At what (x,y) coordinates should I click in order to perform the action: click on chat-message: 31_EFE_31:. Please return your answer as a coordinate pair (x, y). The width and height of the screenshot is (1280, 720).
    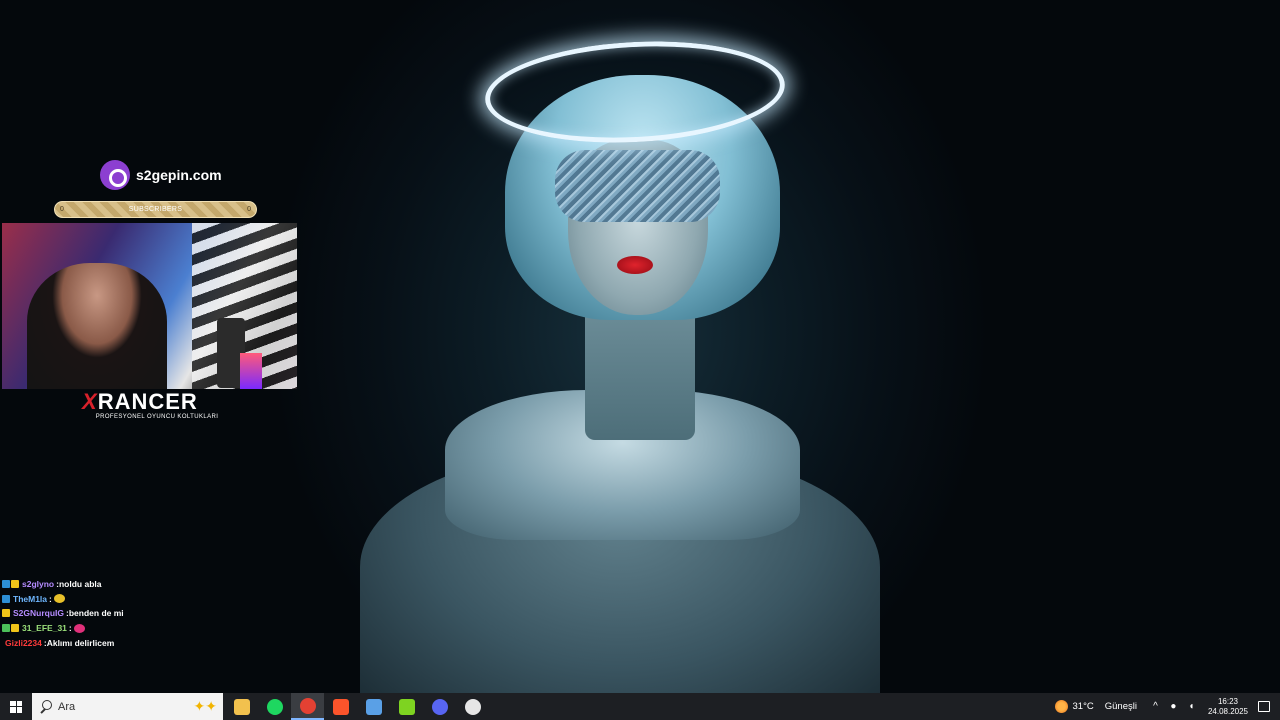
    Looking at the image, I should click on (63, 628).